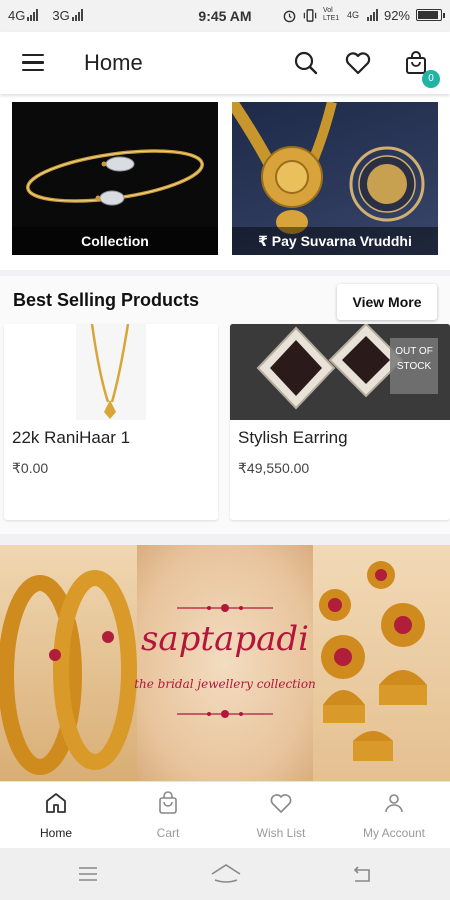 The width and height of the screenshot is (450, 900). Describe the element at coordinates (394, 833) in the screenshot. I see `nav-label: My Account` at that location.